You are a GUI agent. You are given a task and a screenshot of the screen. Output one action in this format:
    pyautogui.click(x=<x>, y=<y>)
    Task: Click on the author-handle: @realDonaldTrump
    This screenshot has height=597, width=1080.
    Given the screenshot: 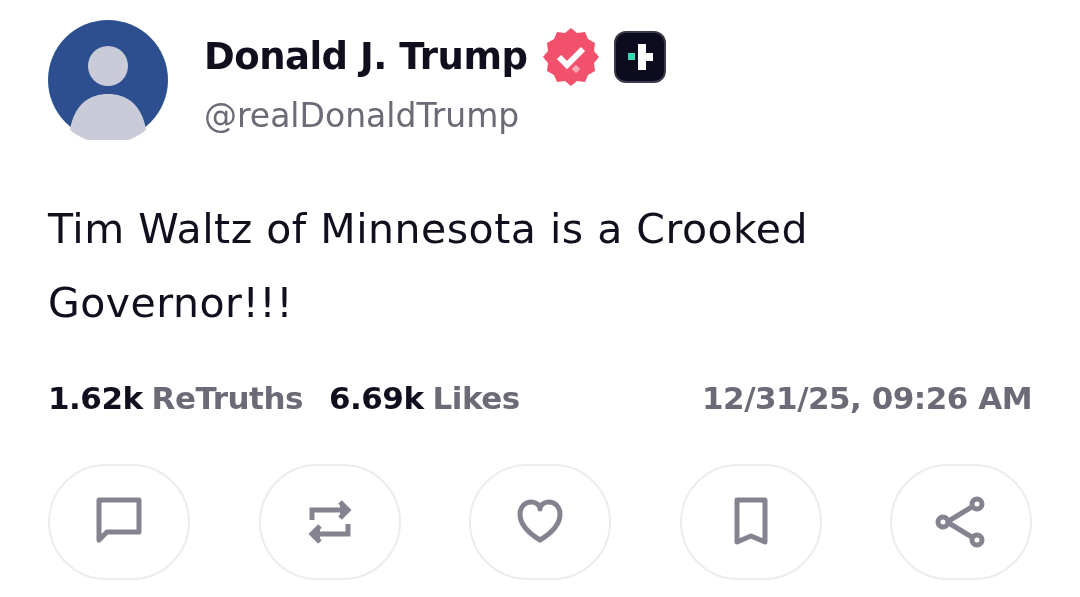 What is the action you would take?
    pyautogui.click(x=435, y=115)
    